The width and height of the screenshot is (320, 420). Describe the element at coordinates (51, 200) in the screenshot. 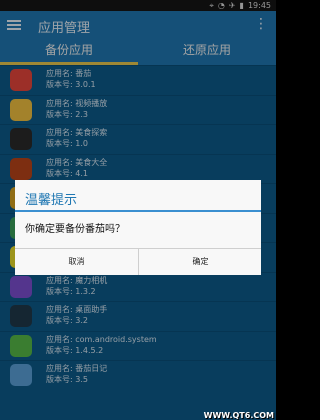

I see `dialog-title: 温馨提示` at that location.